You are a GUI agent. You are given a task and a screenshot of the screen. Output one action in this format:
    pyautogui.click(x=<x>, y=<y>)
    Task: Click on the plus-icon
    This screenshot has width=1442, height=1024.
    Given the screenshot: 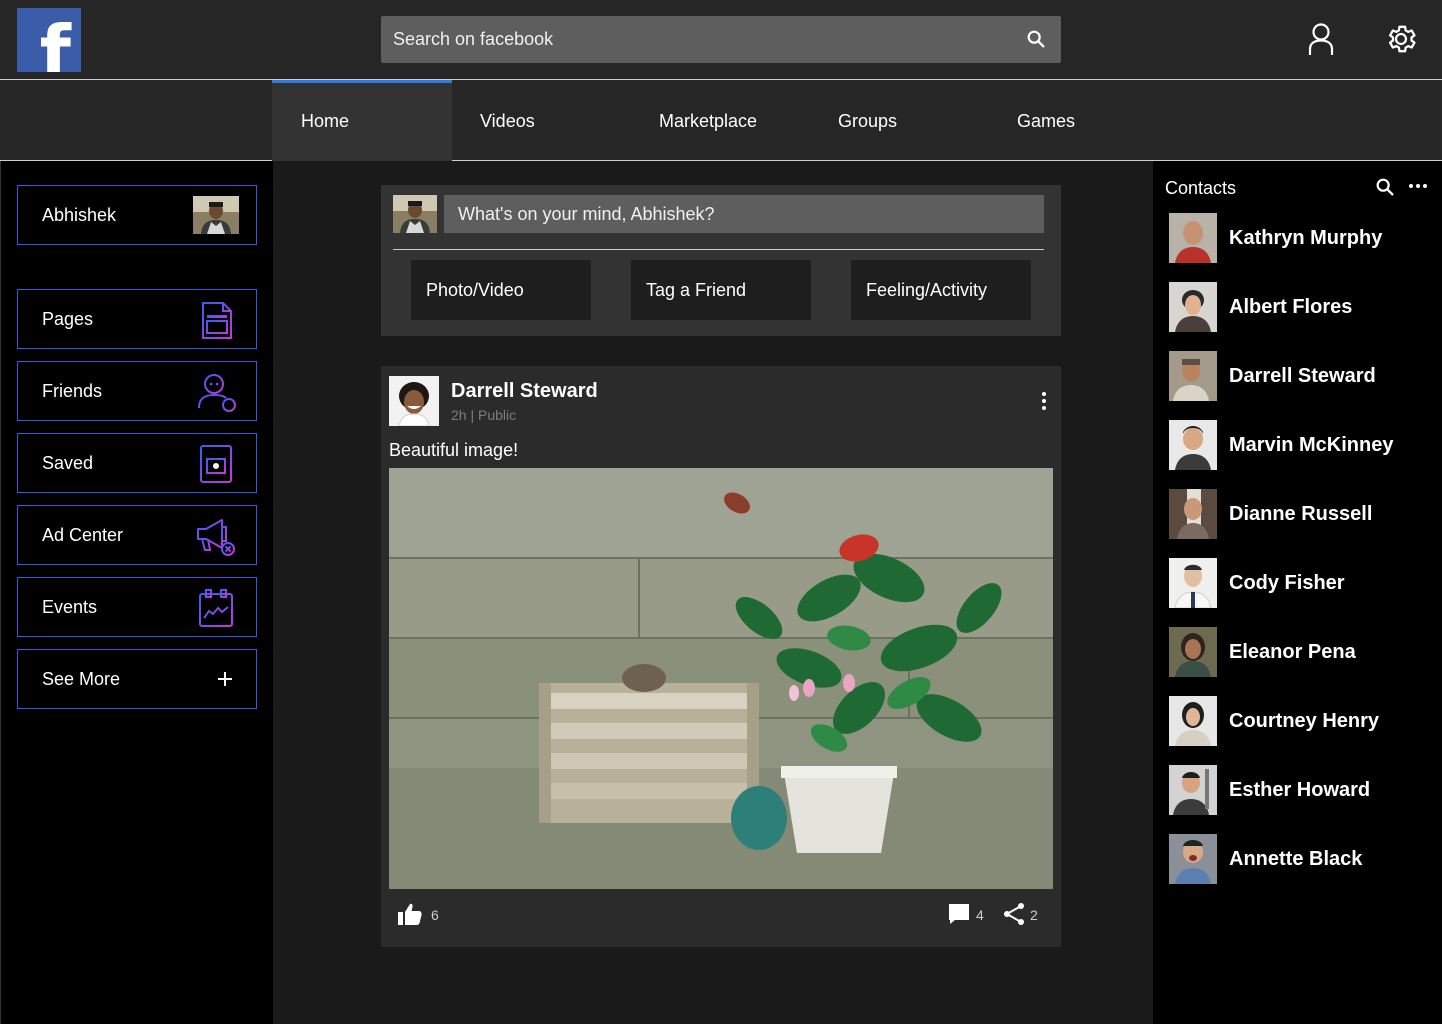 What is the action you would take?
    pyautogui.click(x=225, y=679)
    